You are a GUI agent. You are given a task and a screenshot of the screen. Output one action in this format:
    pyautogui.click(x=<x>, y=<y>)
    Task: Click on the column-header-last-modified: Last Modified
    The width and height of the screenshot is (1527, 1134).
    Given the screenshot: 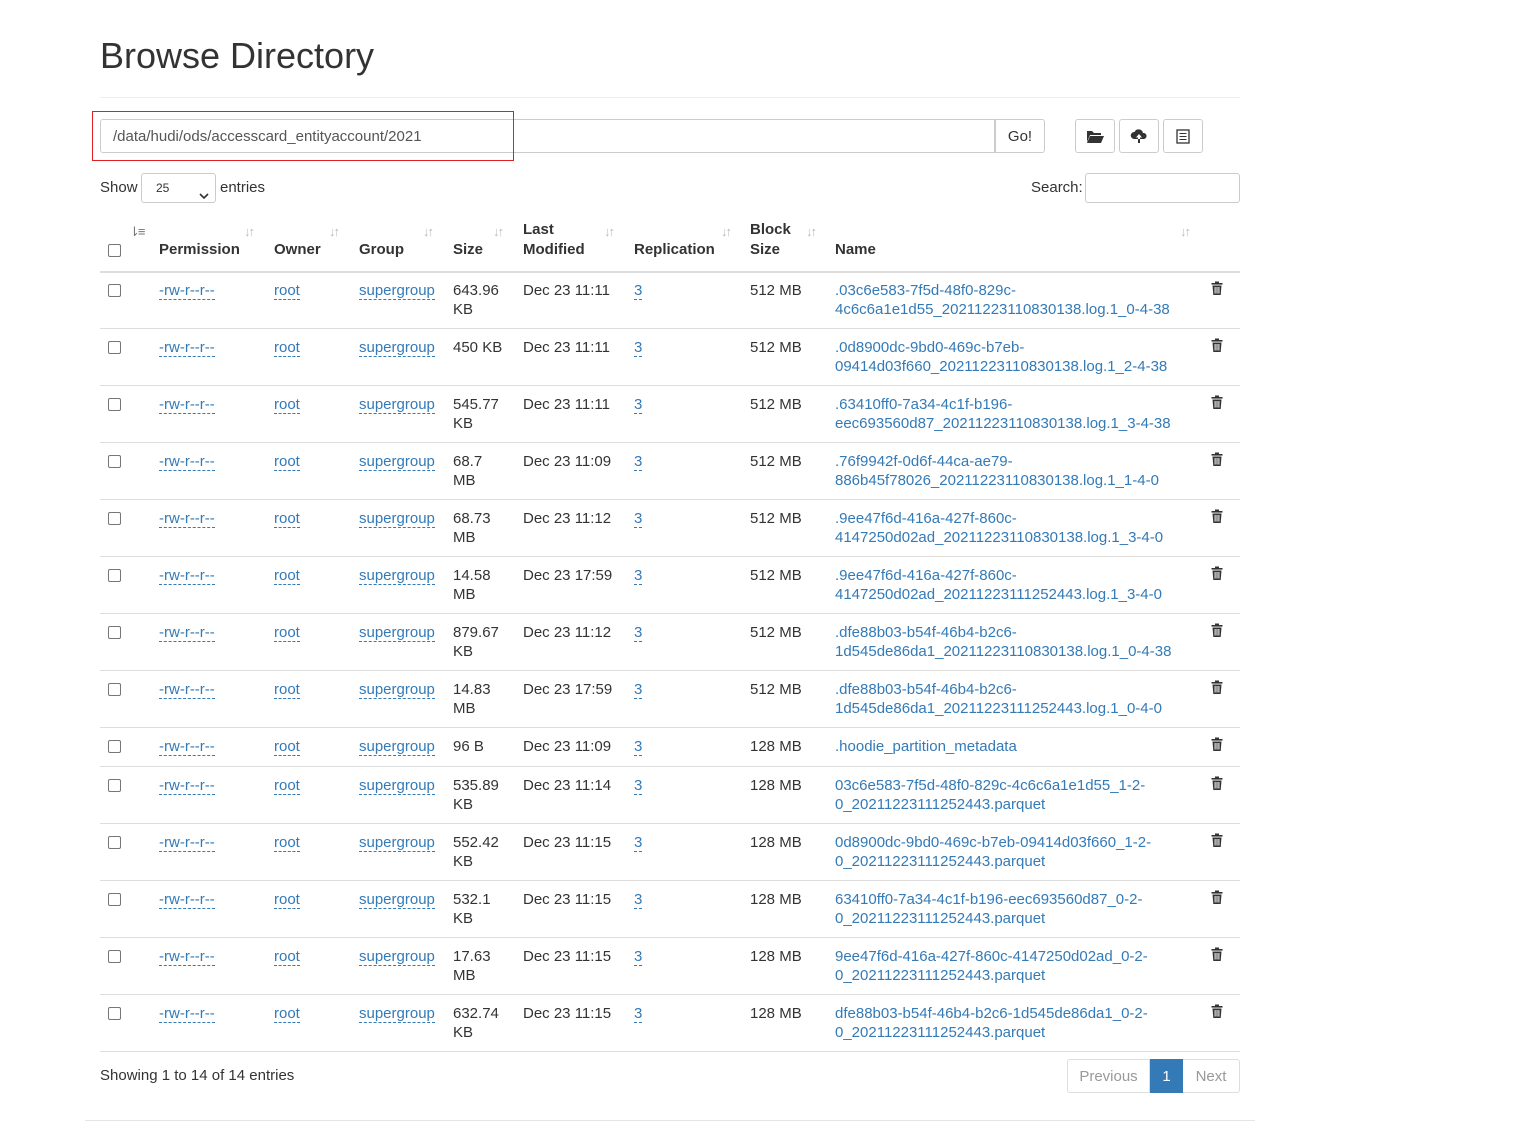 What is the action you would take?
    pyautogui.click(x=554, y=240)
    